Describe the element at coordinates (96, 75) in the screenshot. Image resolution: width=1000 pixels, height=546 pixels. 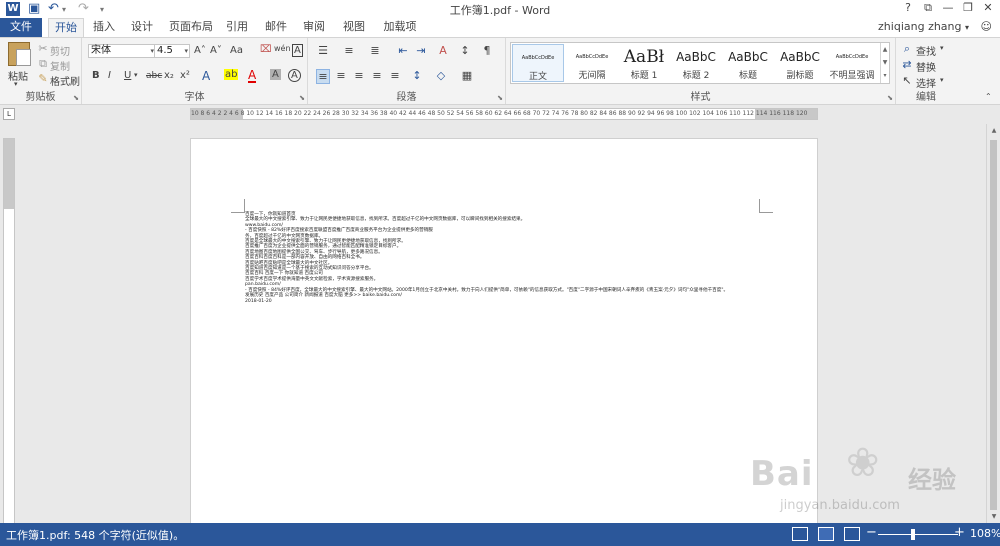
I see `bold-button: B` at that location.